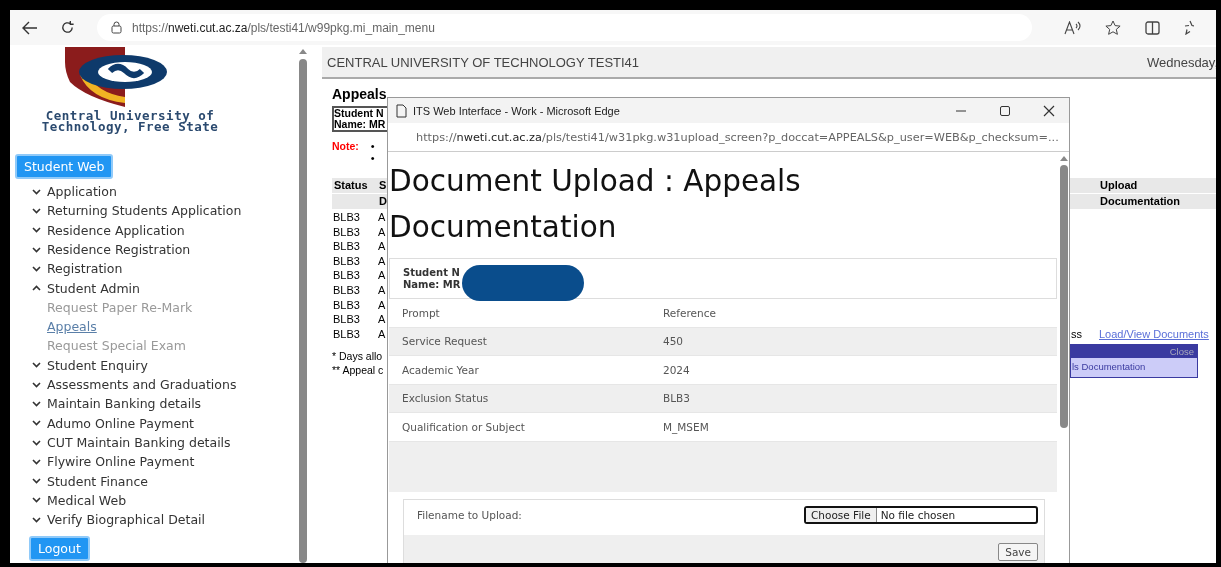 Image resolution: width=1221 pixels, height=567 pixels. What do you see at coordinates (345, 147) in the screenshot?
I see `note-label: Note:` at bounding box center [345, 147].